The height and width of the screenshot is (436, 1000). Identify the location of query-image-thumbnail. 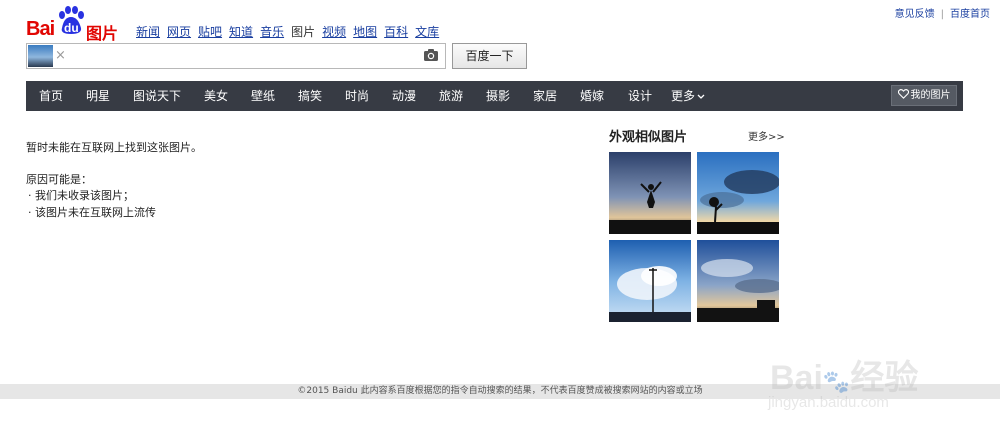
(40, 56).